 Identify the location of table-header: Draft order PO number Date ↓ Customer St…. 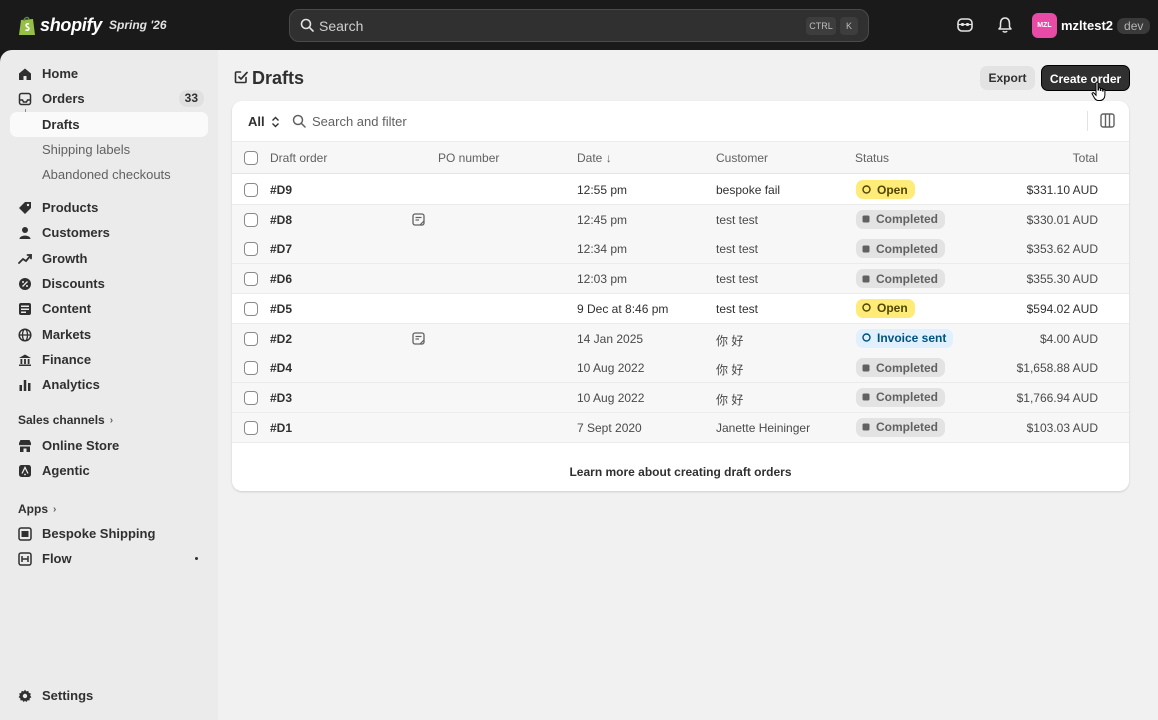
(680, 157).